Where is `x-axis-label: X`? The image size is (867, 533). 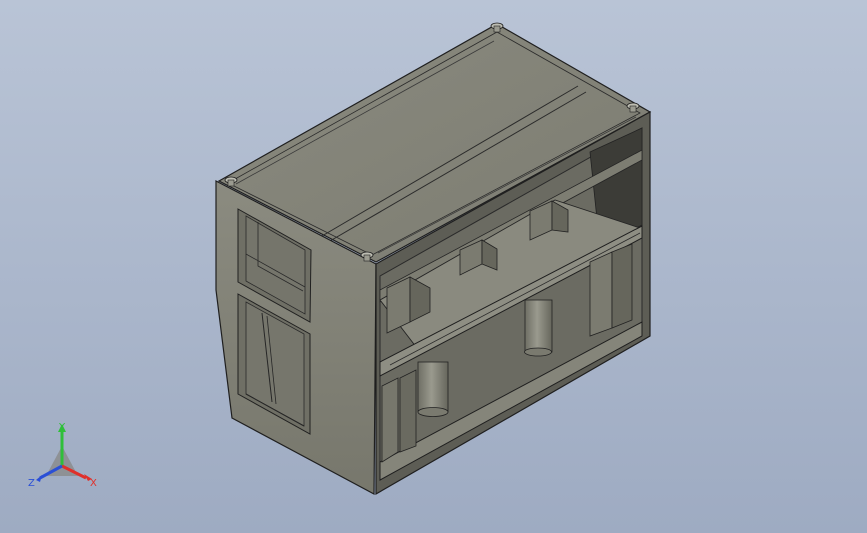 x-axis-label: X is located at coordinates (93, 483).